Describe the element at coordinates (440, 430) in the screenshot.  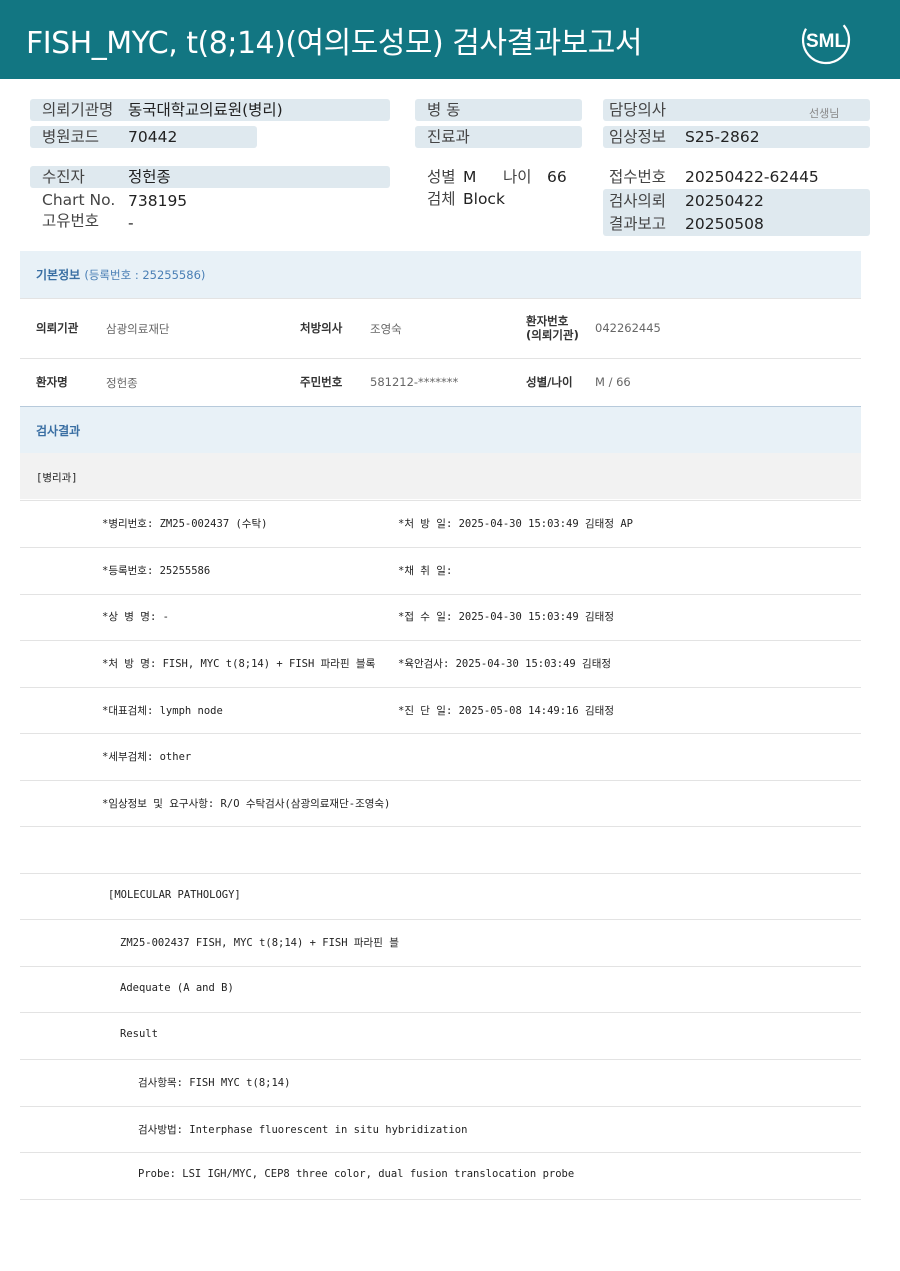
I see `result-header: 검사결과` at that location.